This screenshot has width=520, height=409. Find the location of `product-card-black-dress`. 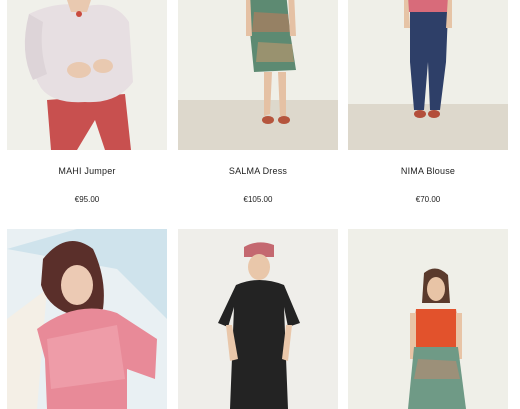

product-card-black-dress is located at coordinates (258, 319).